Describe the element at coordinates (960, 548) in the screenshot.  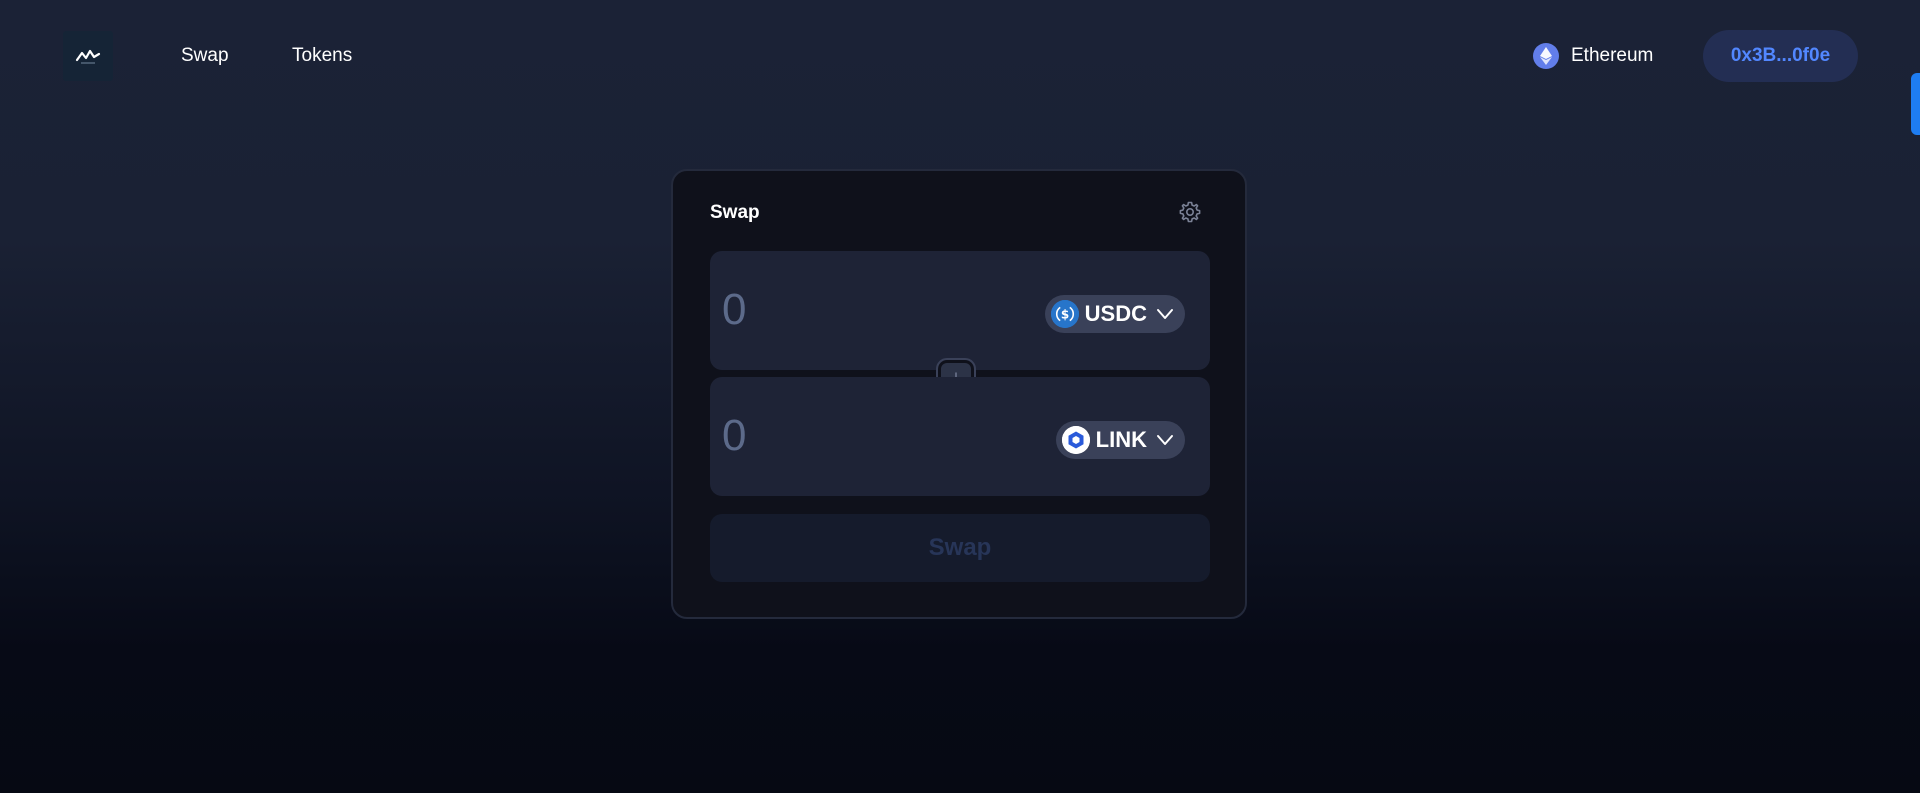
I see `swap-submit-button: Swap` at that location.